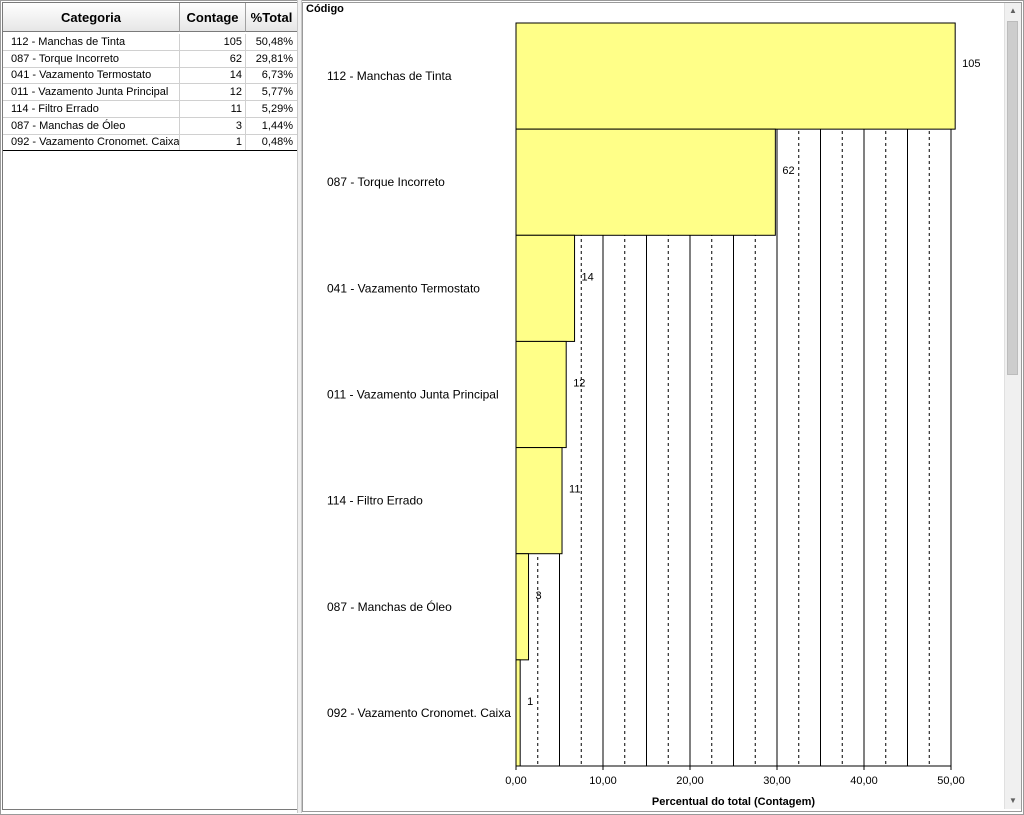  Describe the element at coordinates (603, 781) in the screenshot. I see `x-tick-label: 10,00` at that location.